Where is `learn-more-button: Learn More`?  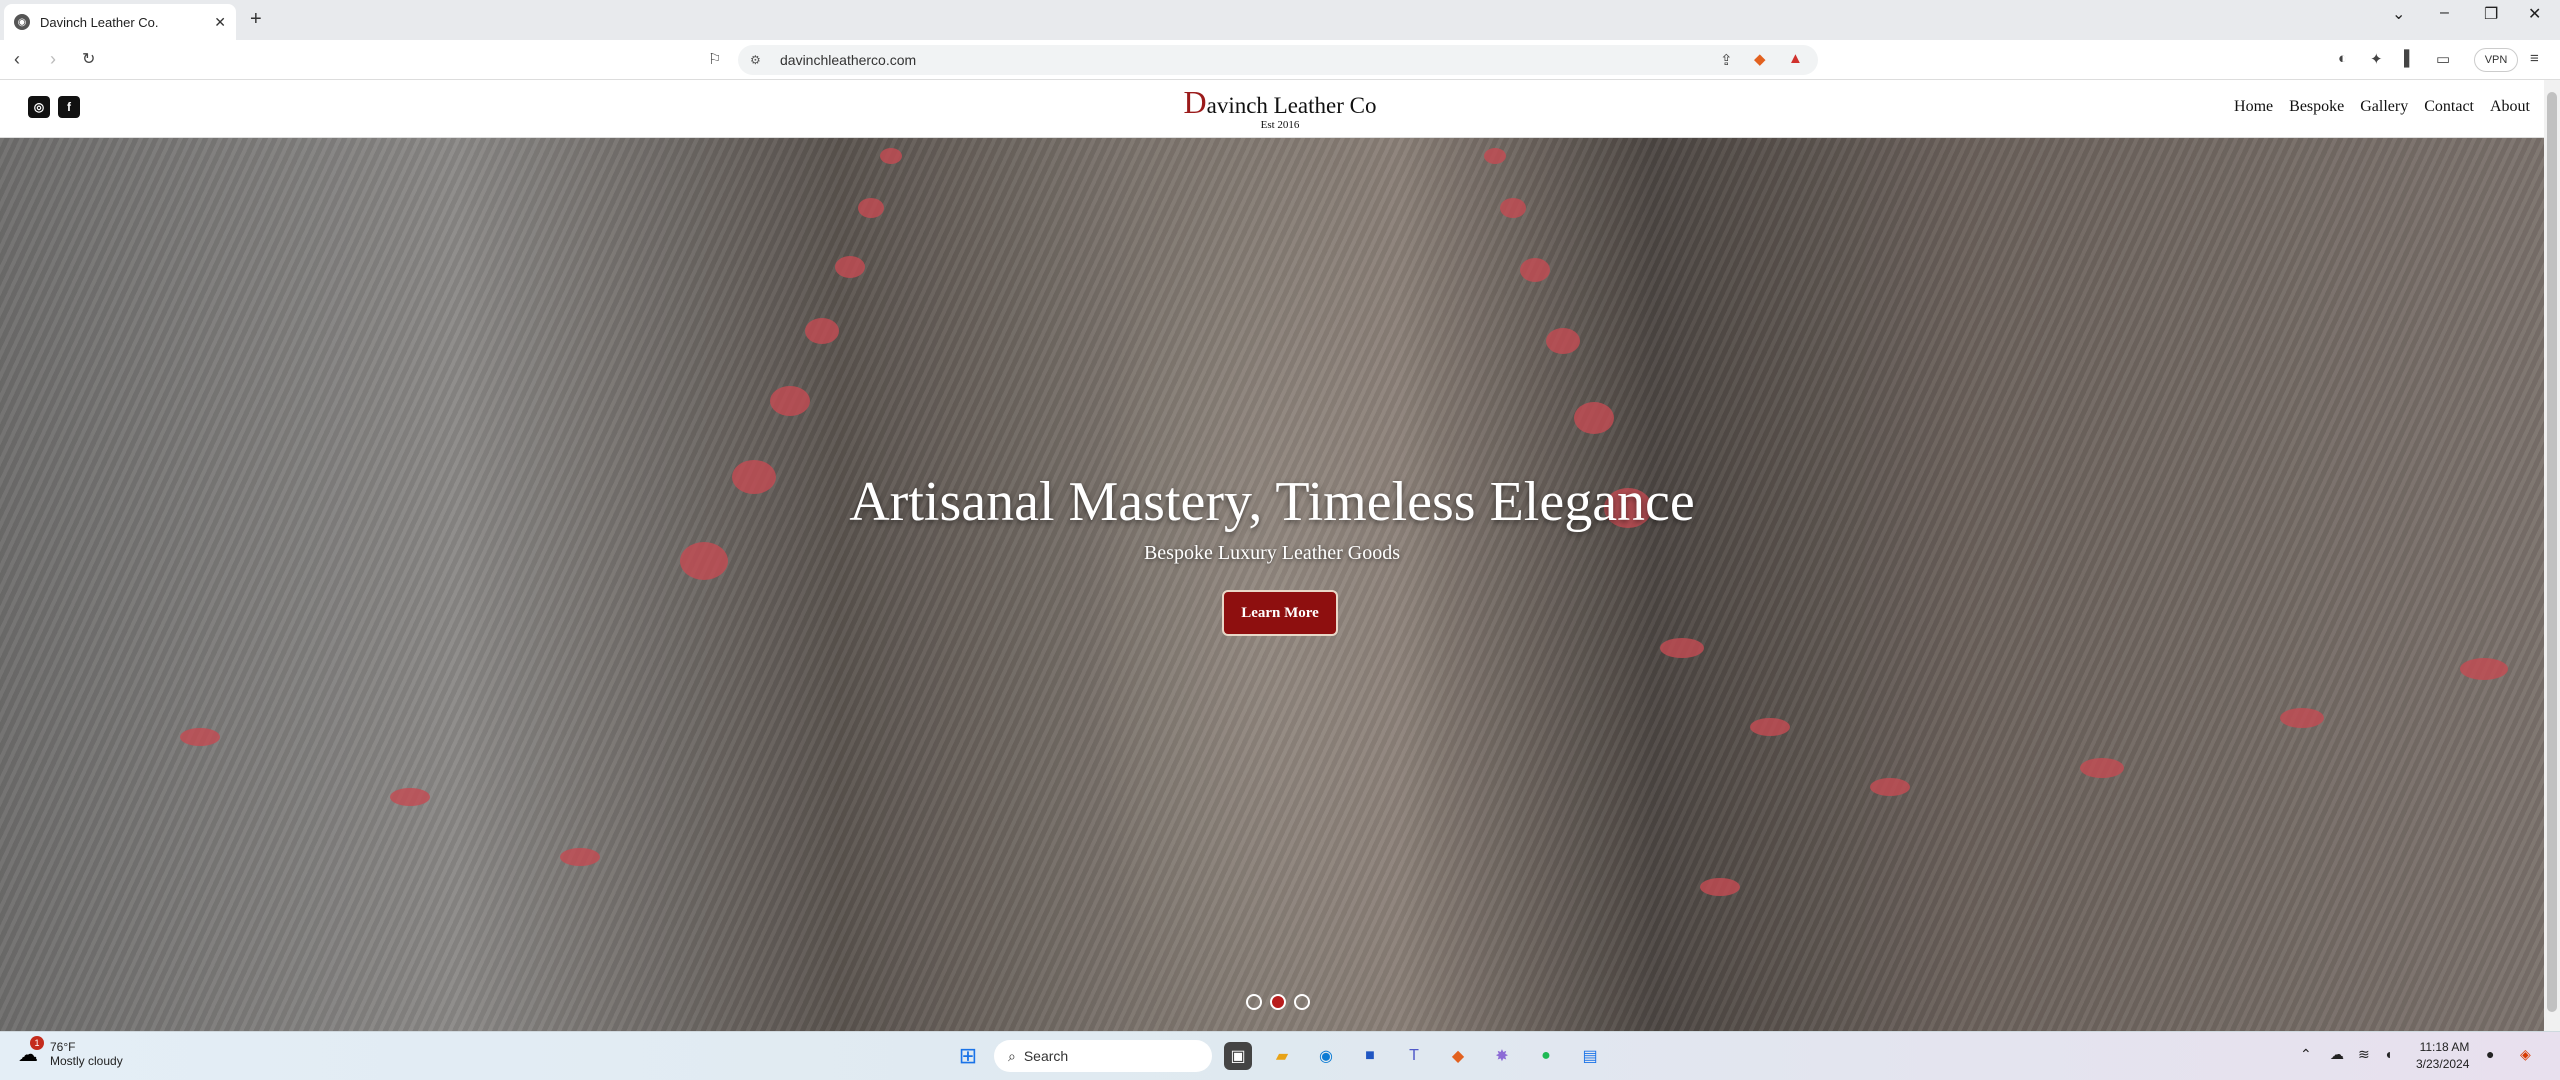
learn-more-button: Learn More is located at coordinates (1280, 613).